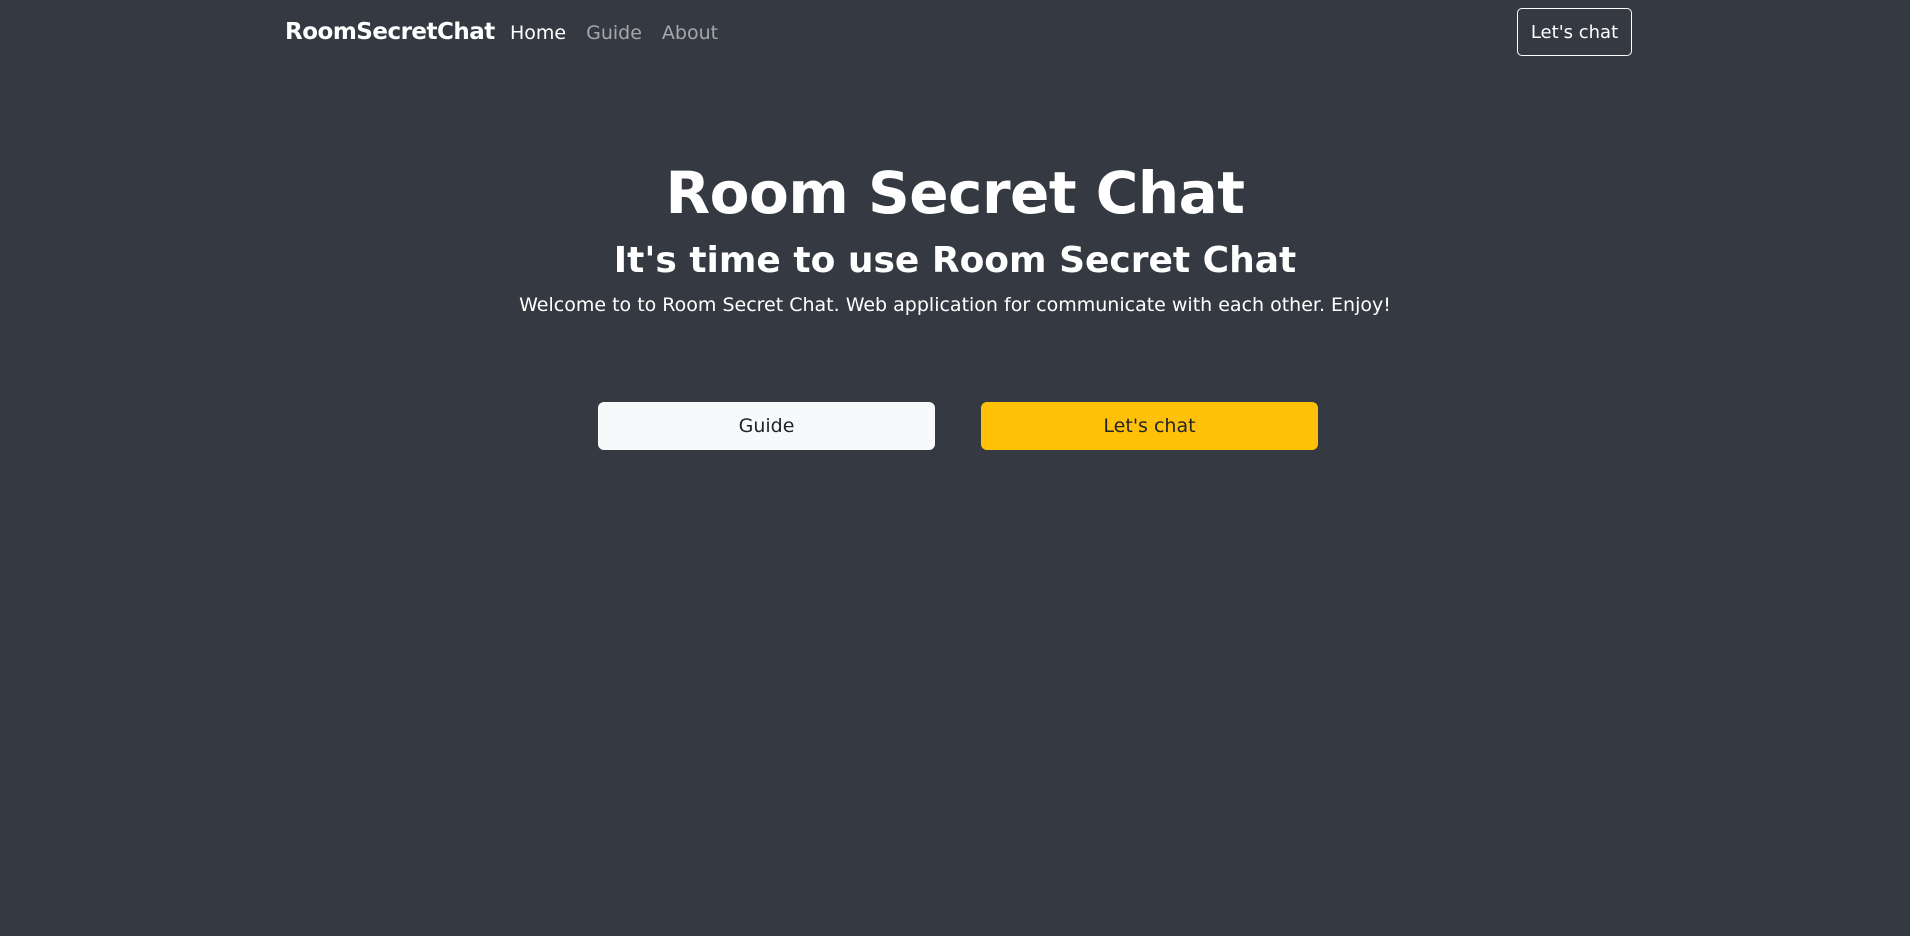 This screenshot has height=936, width=1910. Describe the element at coordinates (690, 33) in the screenshot. I see `nav-link-about: About` at that location.